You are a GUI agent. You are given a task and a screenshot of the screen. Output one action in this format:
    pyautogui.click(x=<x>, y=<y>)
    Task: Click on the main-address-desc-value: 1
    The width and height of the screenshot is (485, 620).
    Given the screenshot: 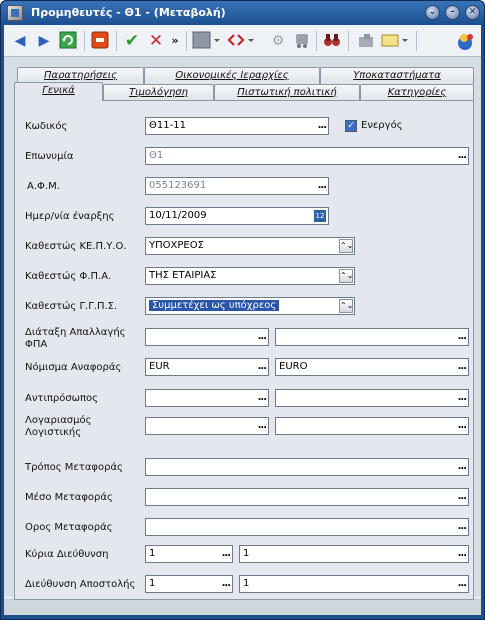 What is the action you would take?
    pyautogui.click(x=246, y=553)
    